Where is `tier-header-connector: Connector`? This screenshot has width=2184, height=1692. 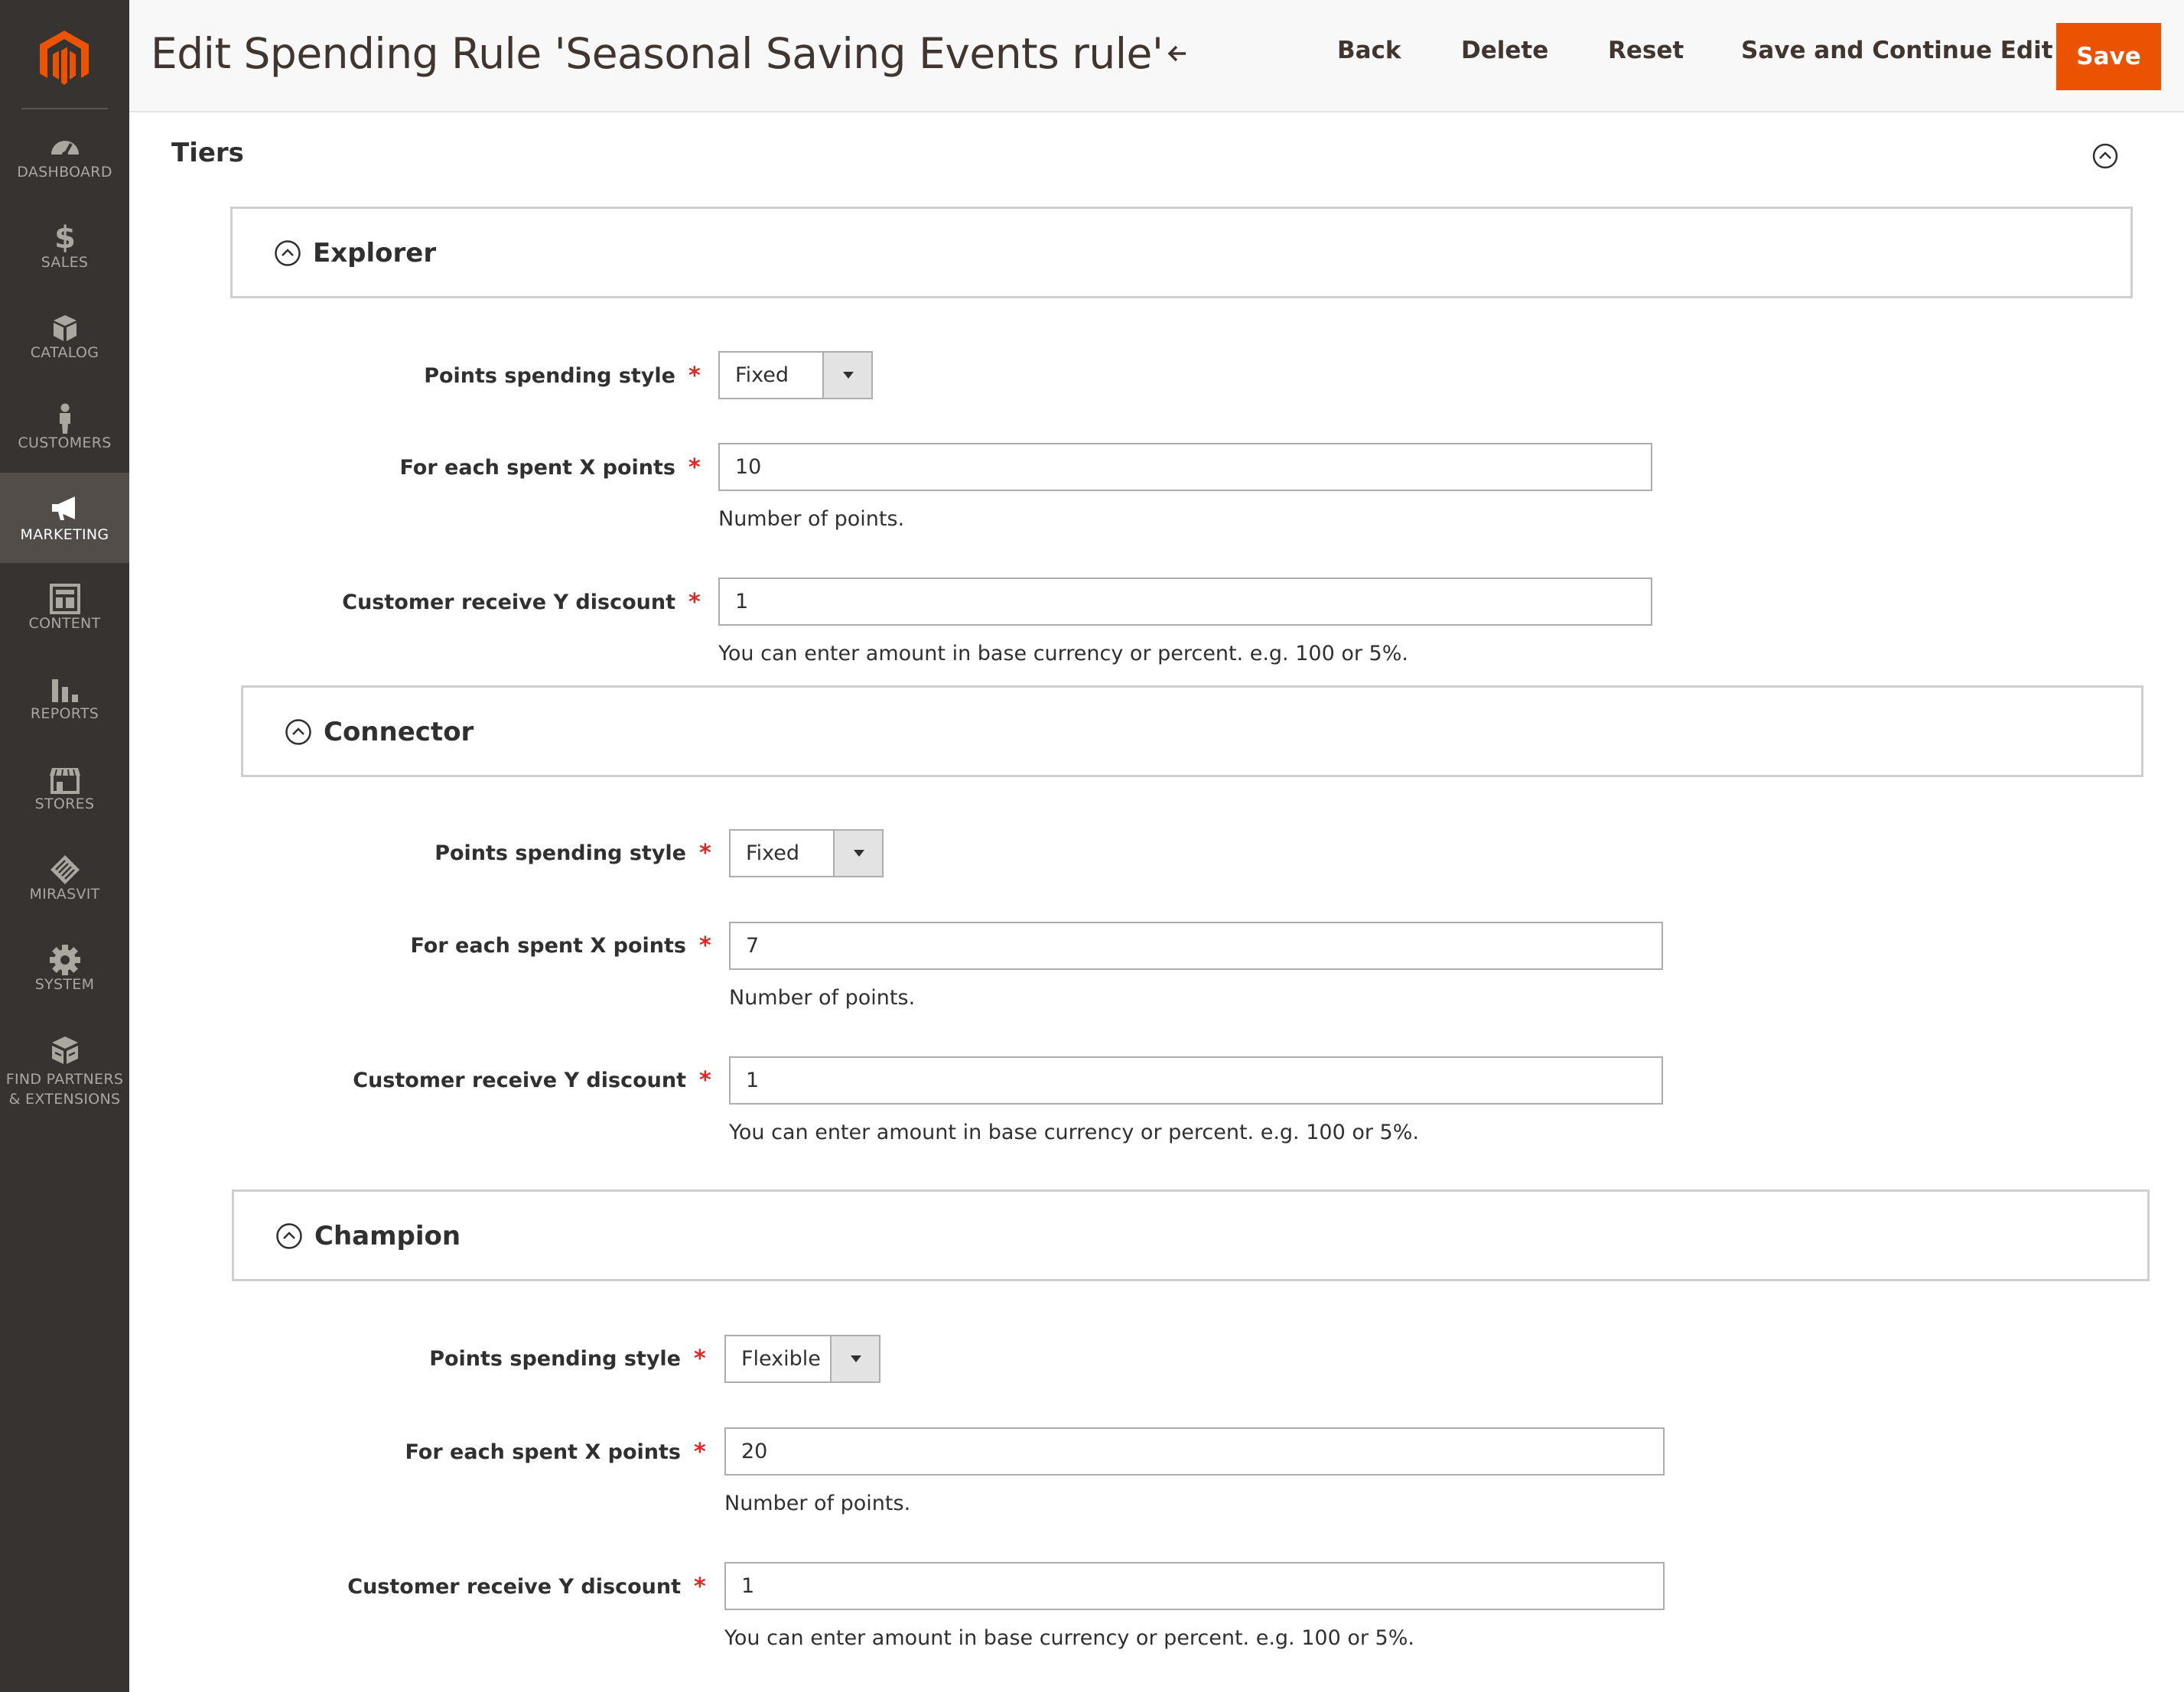
tier-header-connector: Connector is located at coordinates (1192, 731).